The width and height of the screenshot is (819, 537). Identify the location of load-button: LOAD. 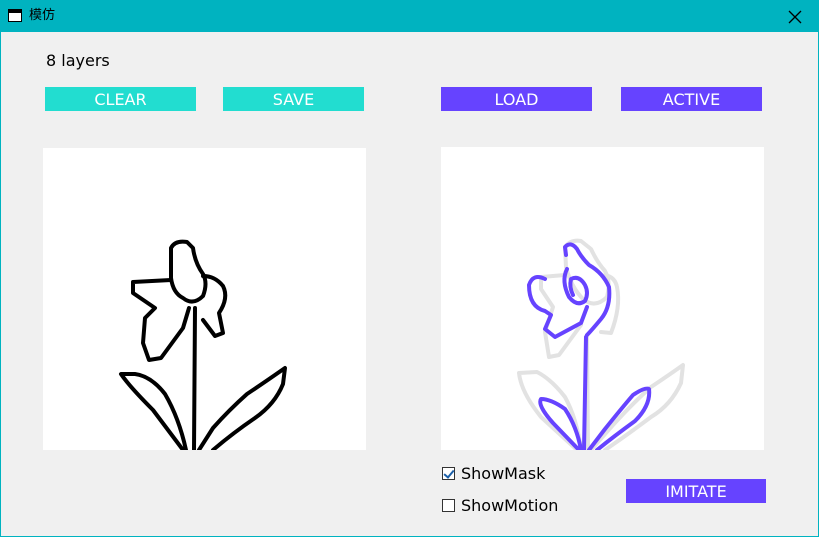
(516, 99).